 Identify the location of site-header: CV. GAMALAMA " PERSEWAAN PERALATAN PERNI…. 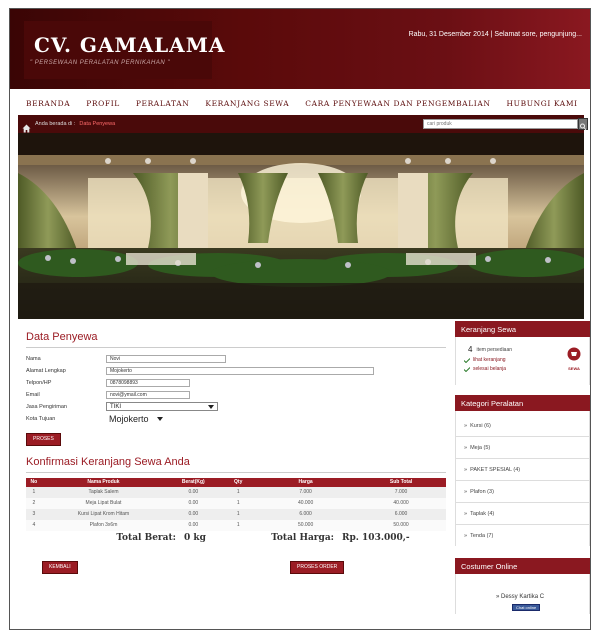
(300, 49).